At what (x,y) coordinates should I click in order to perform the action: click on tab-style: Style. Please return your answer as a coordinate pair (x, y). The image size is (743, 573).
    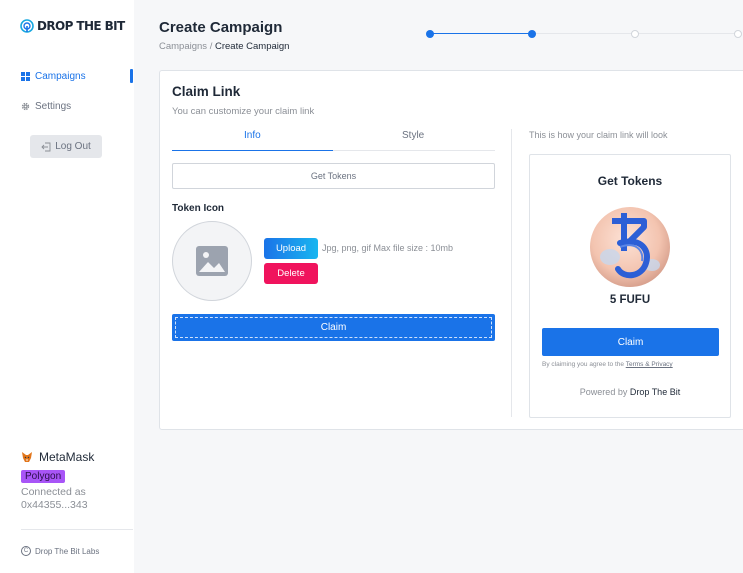
    Looking at the image, I should click on (413, 135).